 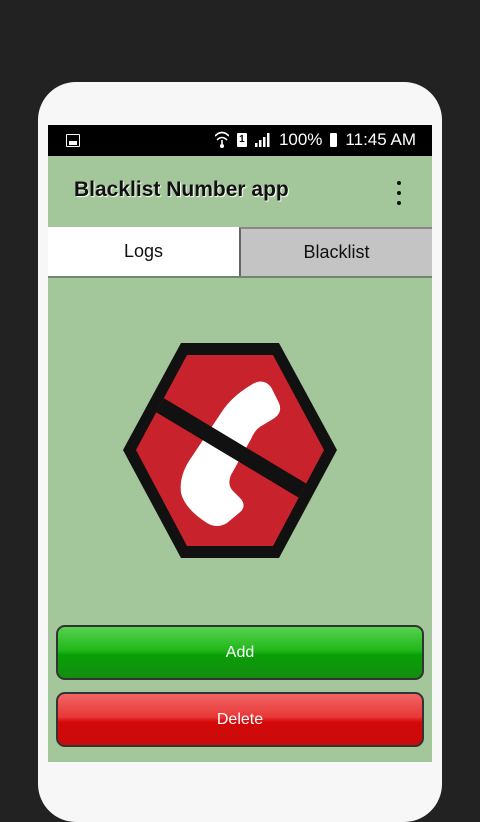 What do you see at coordinates (143, 251) in the screenshot?
I see `tab-logs: Logs` at bounding box center [143, 251].